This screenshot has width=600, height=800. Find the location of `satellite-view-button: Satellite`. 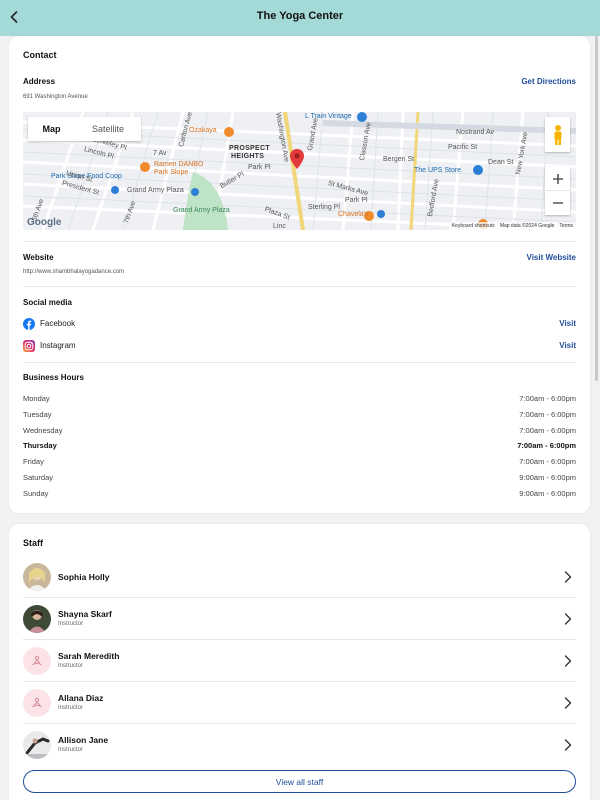

satellite-view-button: Satellite is located at coordinates (108, 129).